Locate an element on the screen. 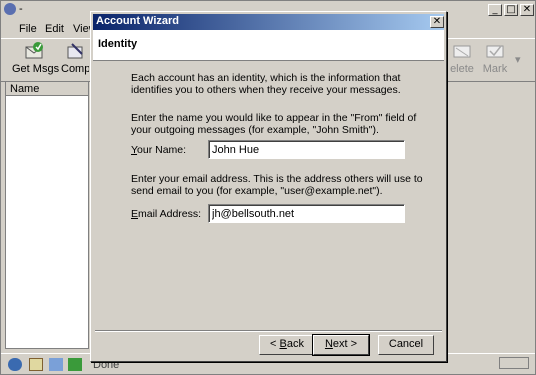 This screenshot has width=536, height=375. minimize-icon: _ is located at coordinates (495, 10).